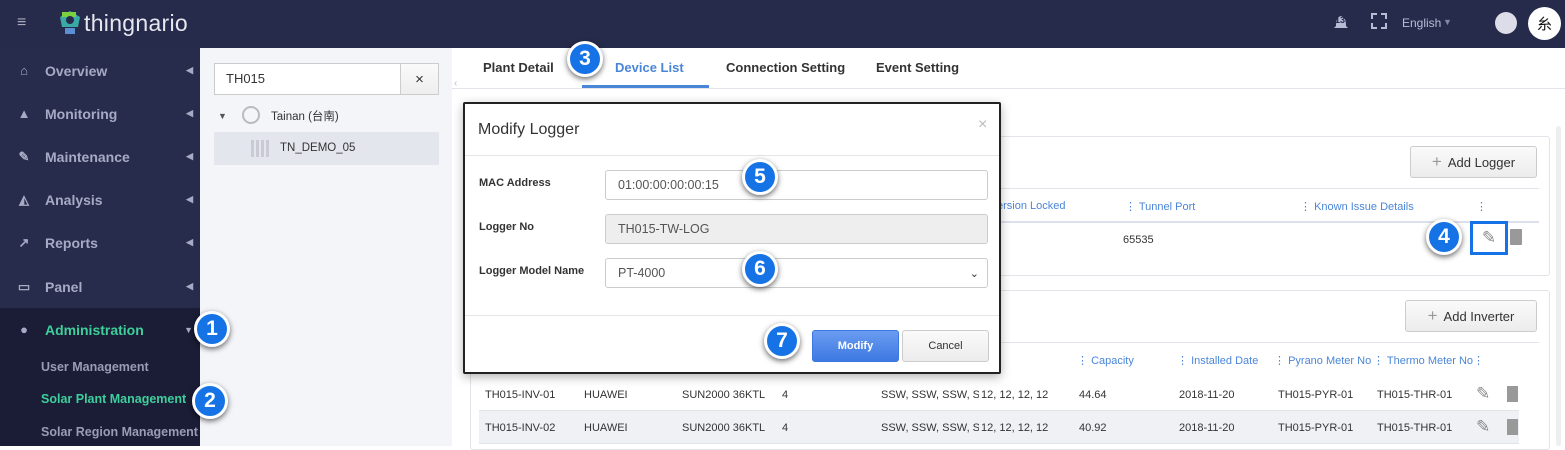 Image resolution: width=1565 pixels, height=450 pixels. I want to click on modify-button: Modify, so click(855, 346).